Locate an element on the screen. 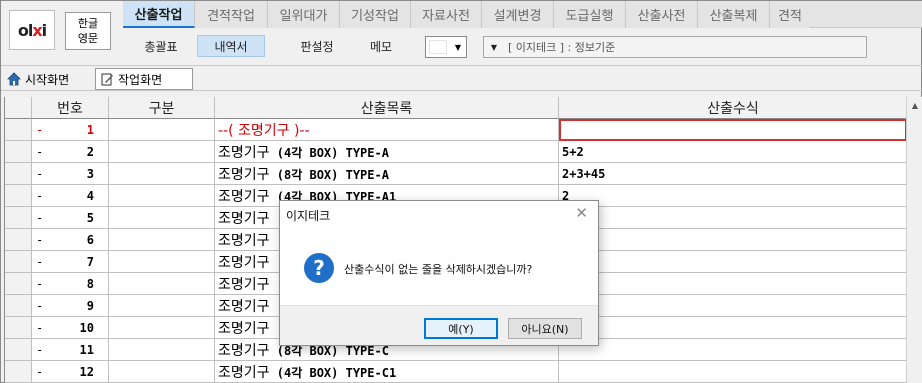  tab-estimate: 견적 is located at coordinates (790, 14).